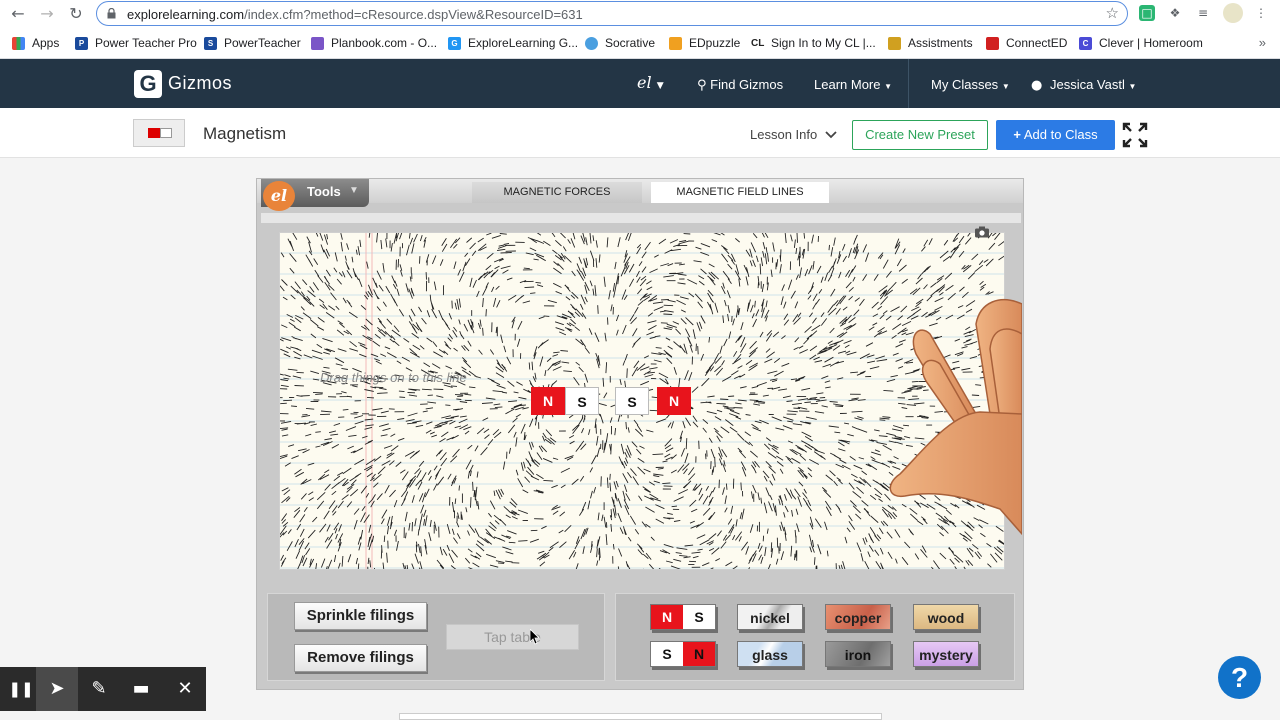 This screenshot has height=720, width=1280. Describe the element at coordinates (740, 85) in the screenshot. I see `find-gizmos-link: ⚲ Find Gizmos` at that location.